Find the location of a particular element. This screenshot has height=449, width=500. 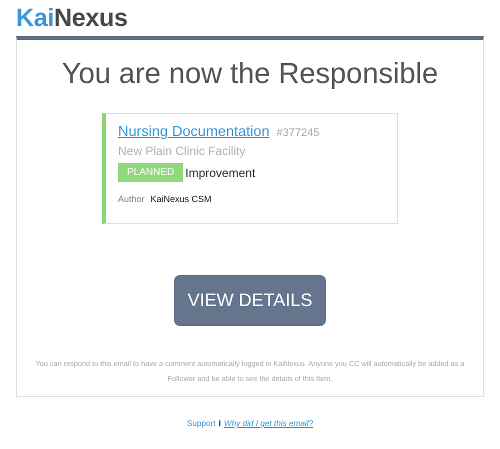

item-title-link: Nursing Documentation is located at coordinates (194, 132).